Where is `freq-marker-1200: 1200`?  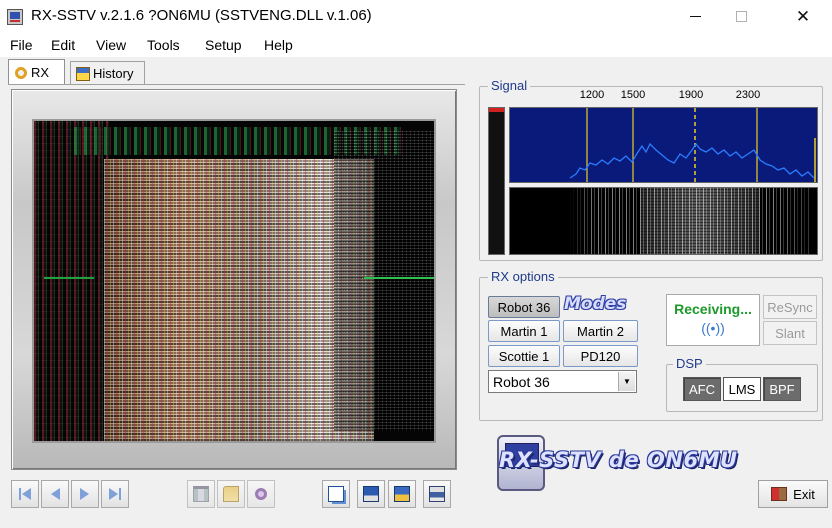 freq-marker-1200: 1200 is located at coordinates (592, 95).